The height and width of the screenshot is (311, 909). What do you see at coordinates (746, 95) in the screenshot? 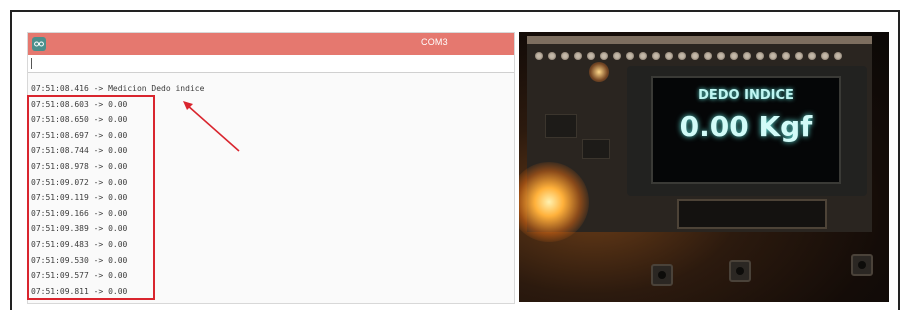
I see `oled-title: DEDO INDICE` at bounding box center [746, 95].